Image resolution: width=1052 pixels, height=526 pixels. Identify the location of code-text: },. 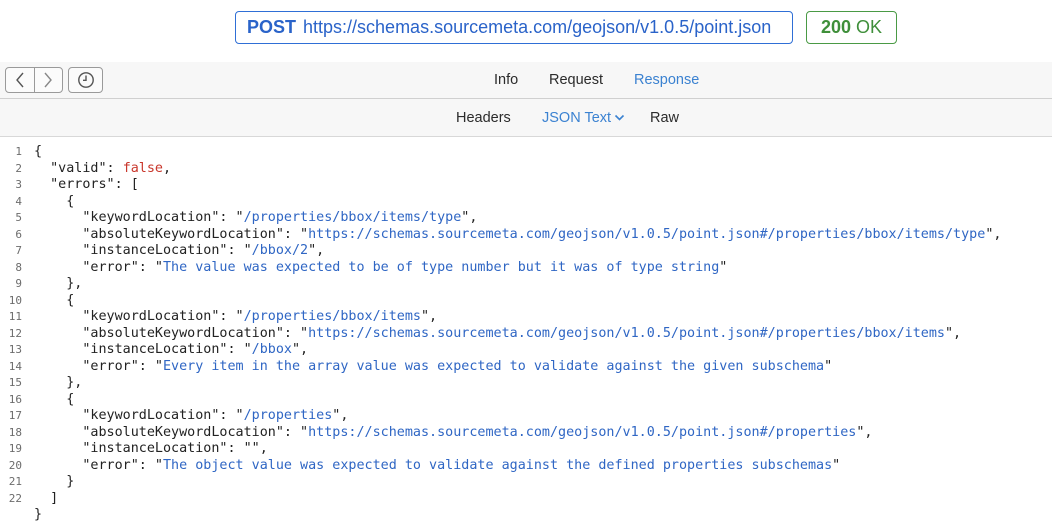
(58, 382).